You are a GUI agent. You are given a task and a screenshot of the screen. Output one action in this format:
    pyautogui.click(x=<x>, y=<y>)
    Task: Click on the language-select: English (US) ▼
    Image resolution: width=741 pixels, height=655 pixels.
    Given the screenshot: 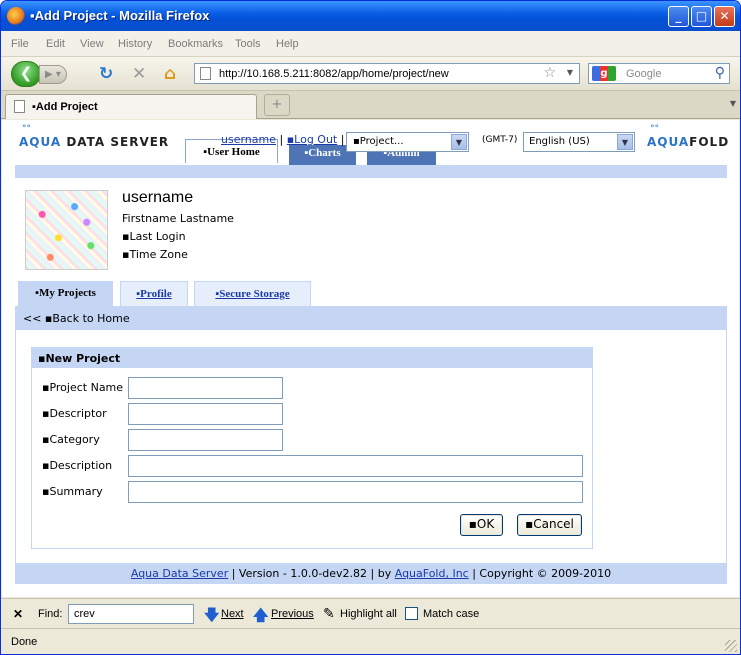 What is the action you would take?
    pyautogui.click(x=579, y=142)
    